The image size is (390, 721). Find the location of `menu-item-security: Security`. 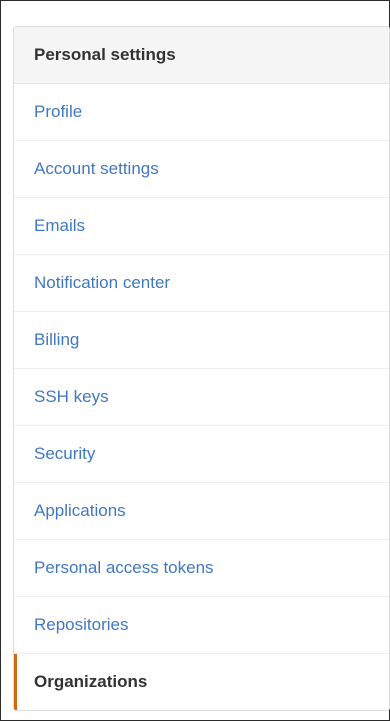

menu-item-security: Security is located at coordinates (201, 454).